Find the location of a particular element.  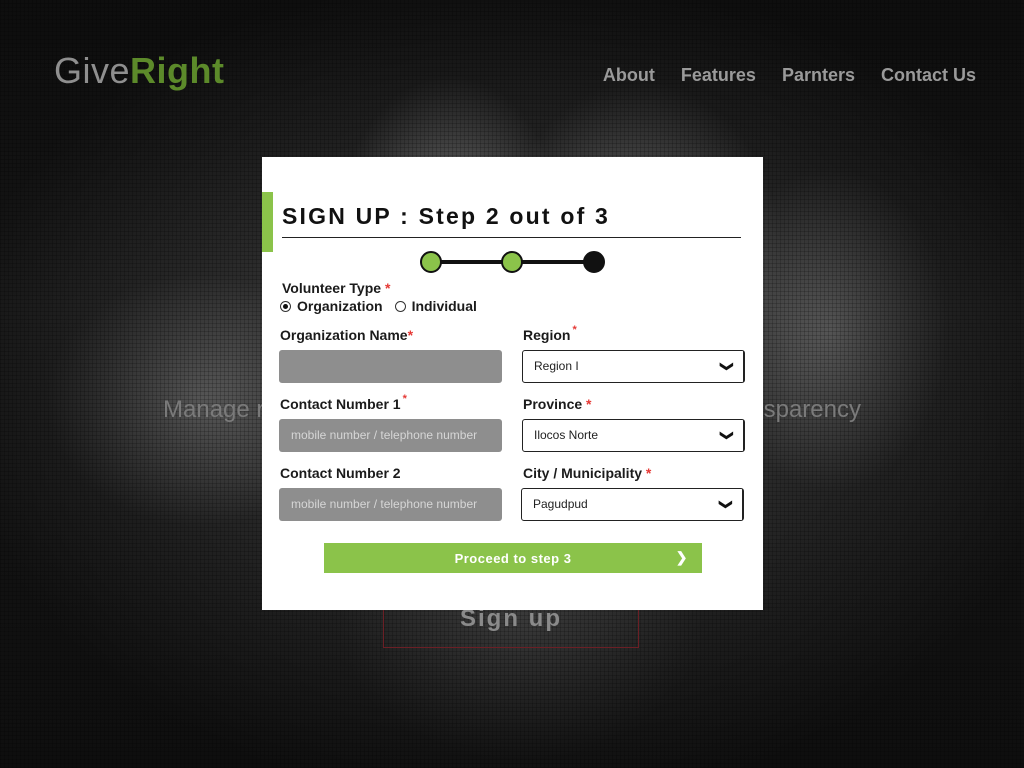

proceed-button-label: Proceed to step 3 is located at coordinates (513, 558).